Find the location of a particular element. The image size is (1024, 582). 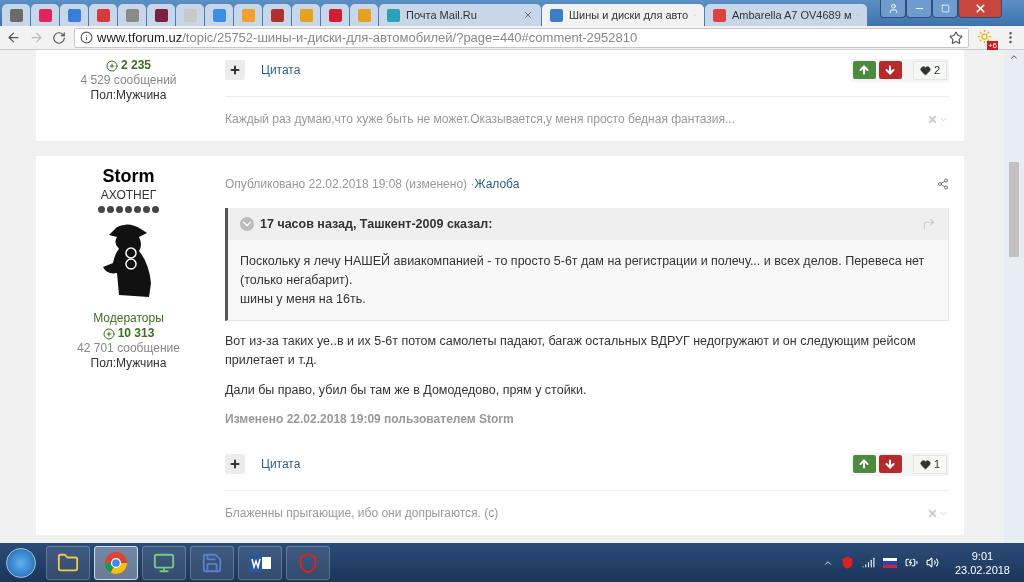

reputation-count: 10 313 is located at coordinates (128, 333).